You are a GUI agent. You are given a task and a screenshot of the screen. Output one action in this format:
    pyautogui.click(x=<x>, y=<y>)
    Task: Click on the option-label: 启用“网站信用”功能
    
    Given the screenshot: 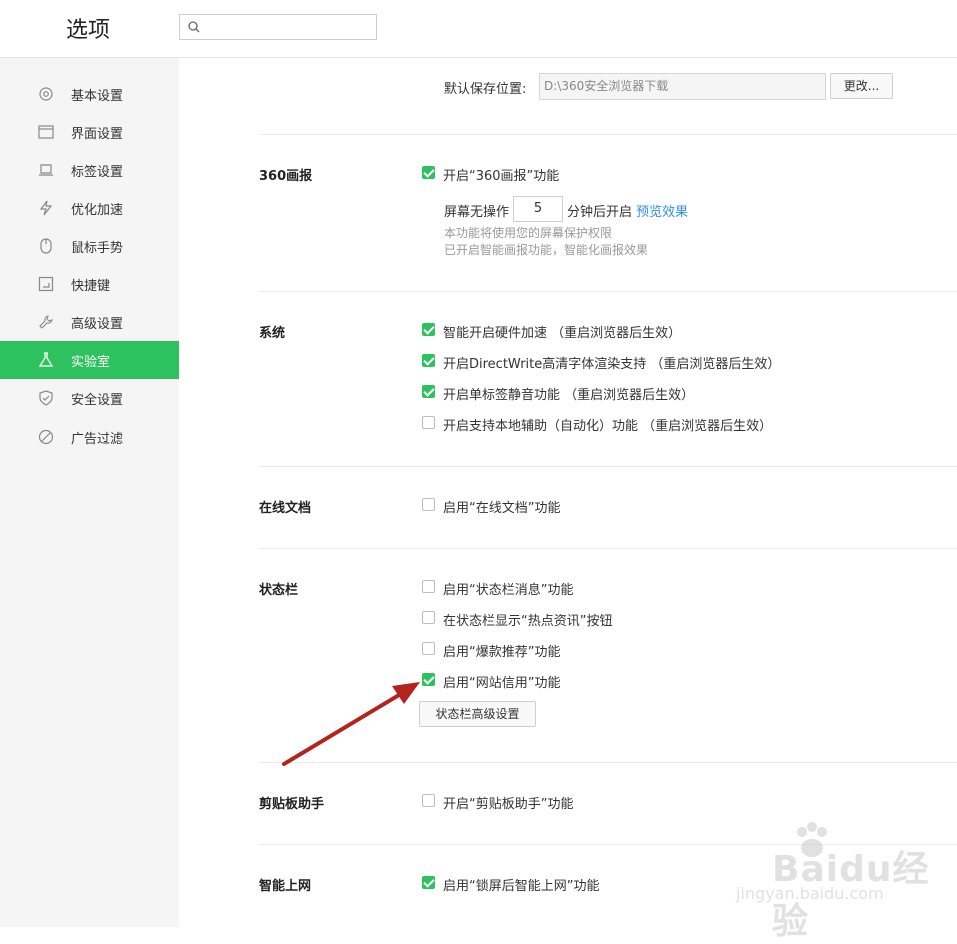 What is the action you would take?
    pyautogui.click(x=502, y=683)
    